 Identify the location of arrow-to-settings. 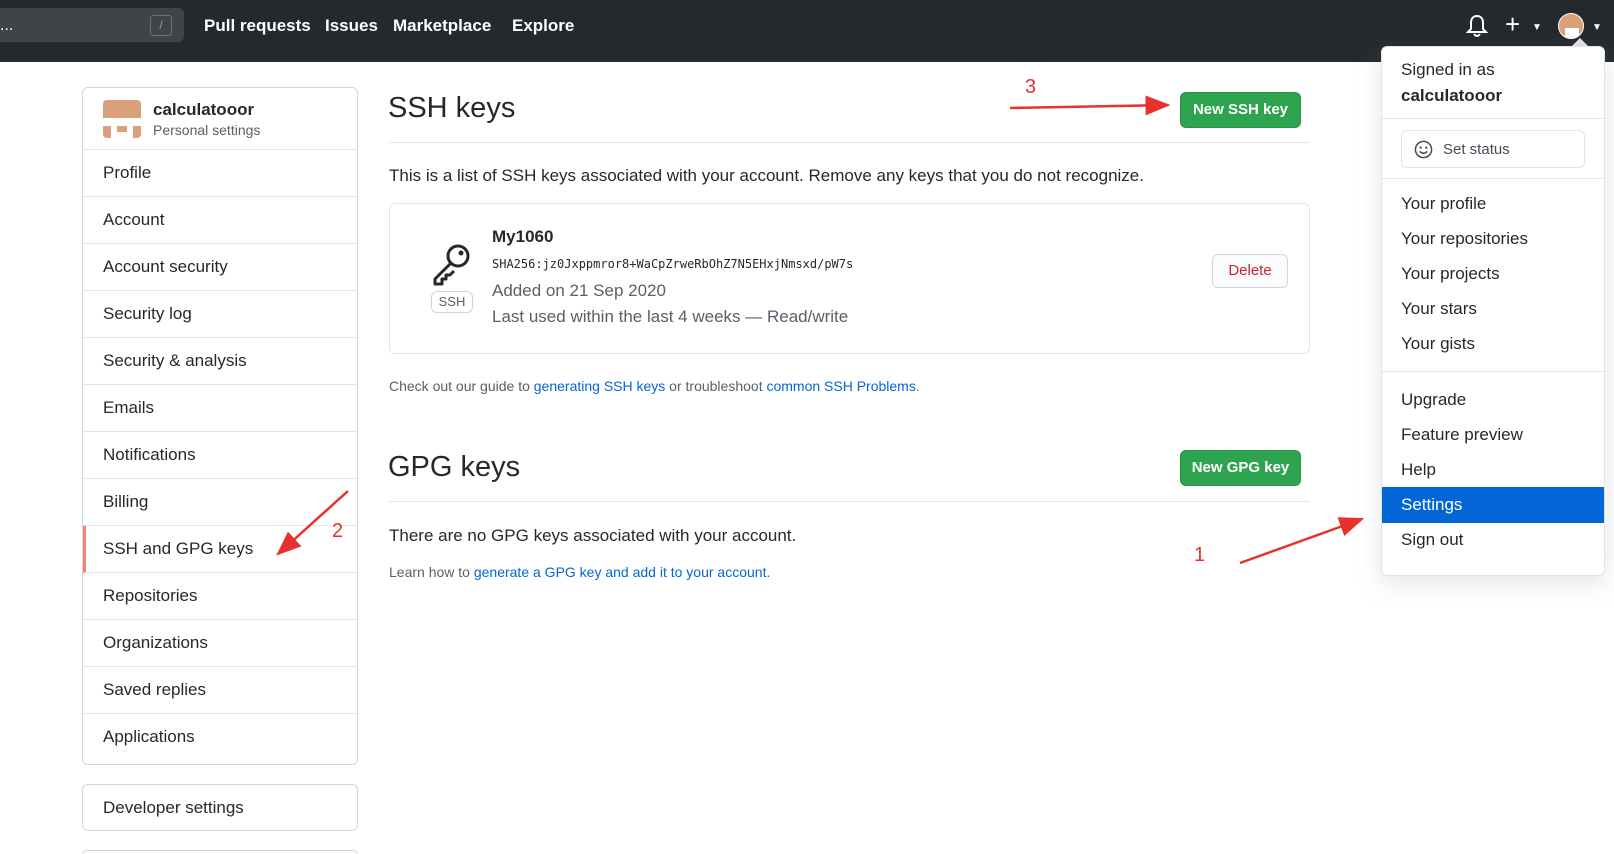
(1302, 541).